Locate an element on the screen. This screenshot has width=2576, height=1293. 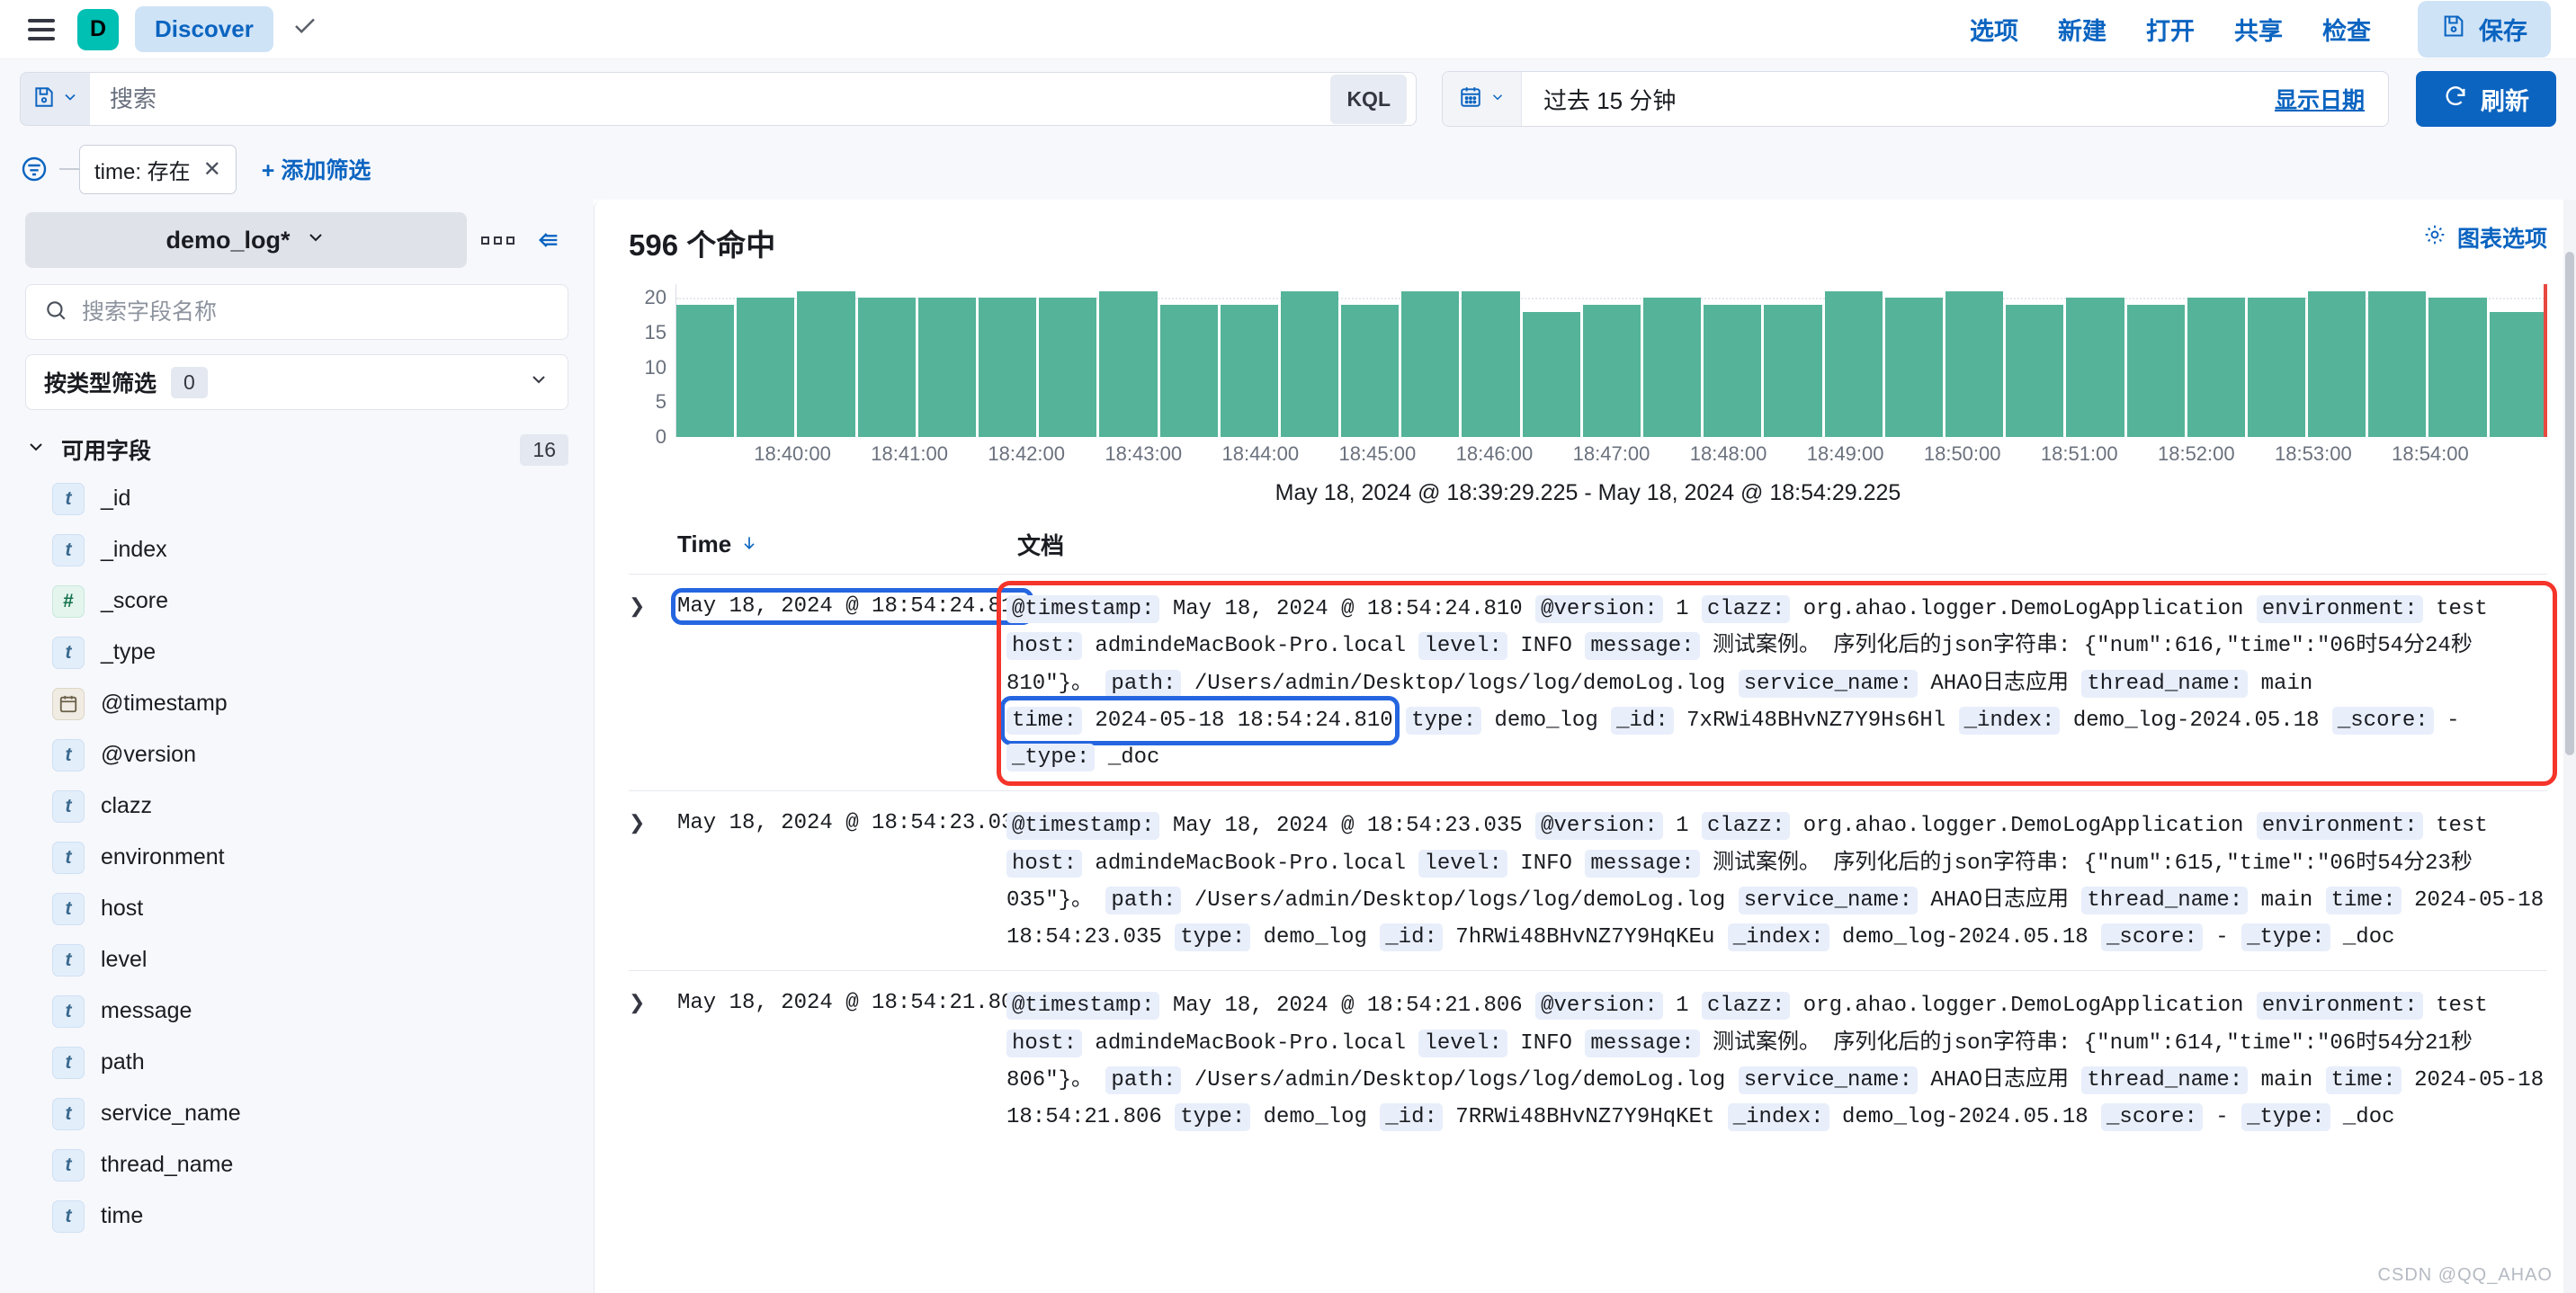
nav-share: 共享 is located at coordinates (2258, 30).